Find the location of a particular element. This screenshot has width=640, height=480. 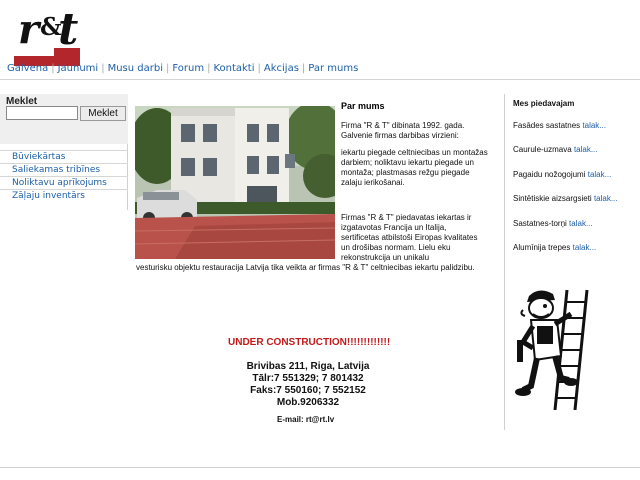

offer-label: Sintētiskie aizsargsieti is located at coordinates (552, 198).